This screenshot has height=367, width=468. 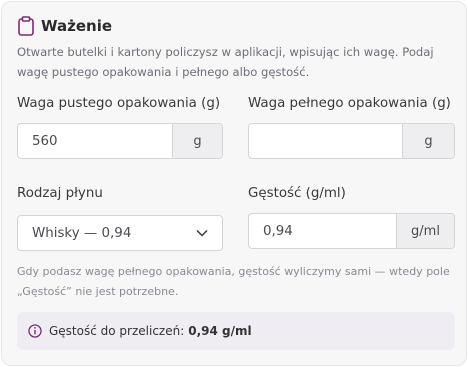 I want to click on density-input: 0,94, so click(x=322, y=231).